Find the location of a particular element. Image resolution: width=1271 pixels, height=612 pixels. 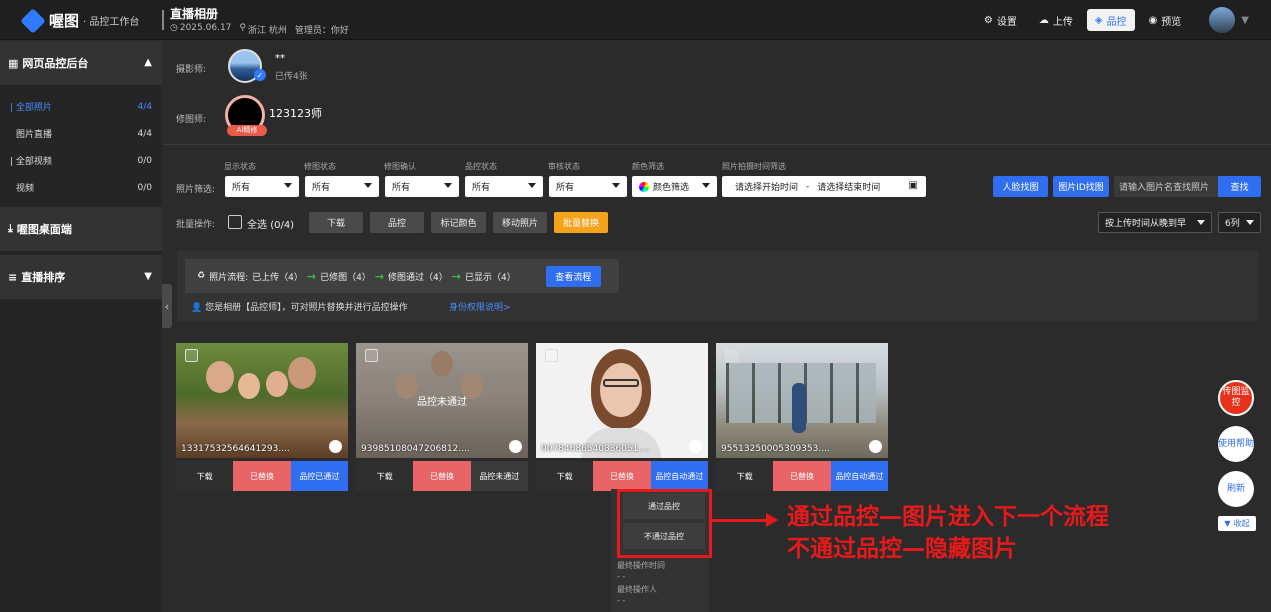

display-status-select: 所有 is located at coordinates (262, 186).